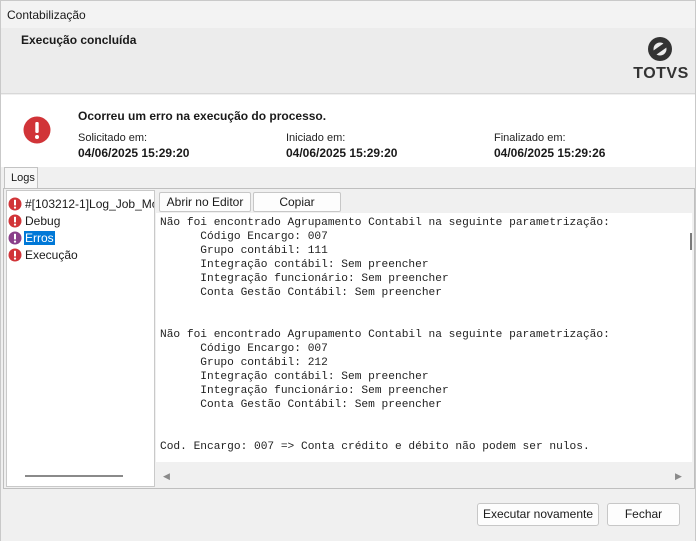 The height and width of the screenshot is (541, 696). What do you see at coordinates (113, 138) in the screenshot?
I see `requested-label: Solicitado em:` at bounding box center [113, 138].